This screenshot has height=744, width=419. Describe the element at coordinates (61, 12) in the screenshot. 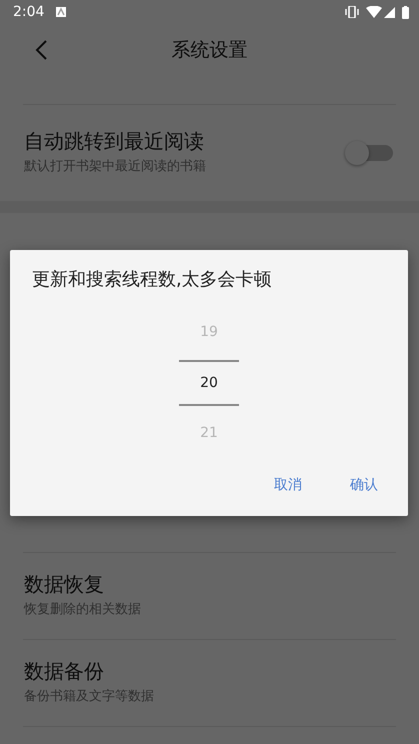

I see `notification-icon` at that location.